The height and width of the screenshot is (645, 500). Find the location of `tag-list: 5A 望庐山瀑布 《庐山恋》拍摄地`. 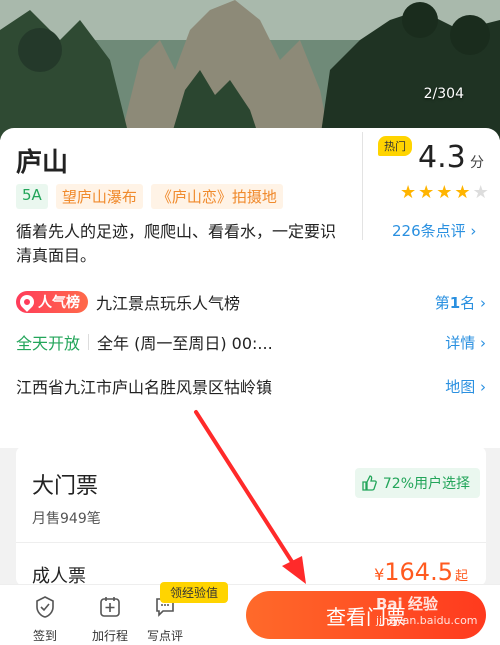

tag-list: 5A 望庐山瀑布 《庐山恋》拍摄地 is located at coordinates (149, 196).